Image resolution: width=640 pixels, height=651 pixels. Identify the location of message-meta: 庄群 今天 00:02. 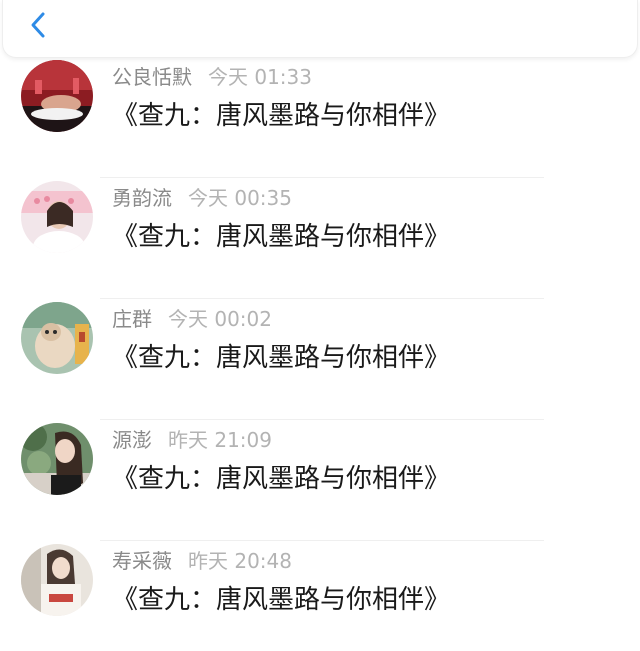
(192, 319).